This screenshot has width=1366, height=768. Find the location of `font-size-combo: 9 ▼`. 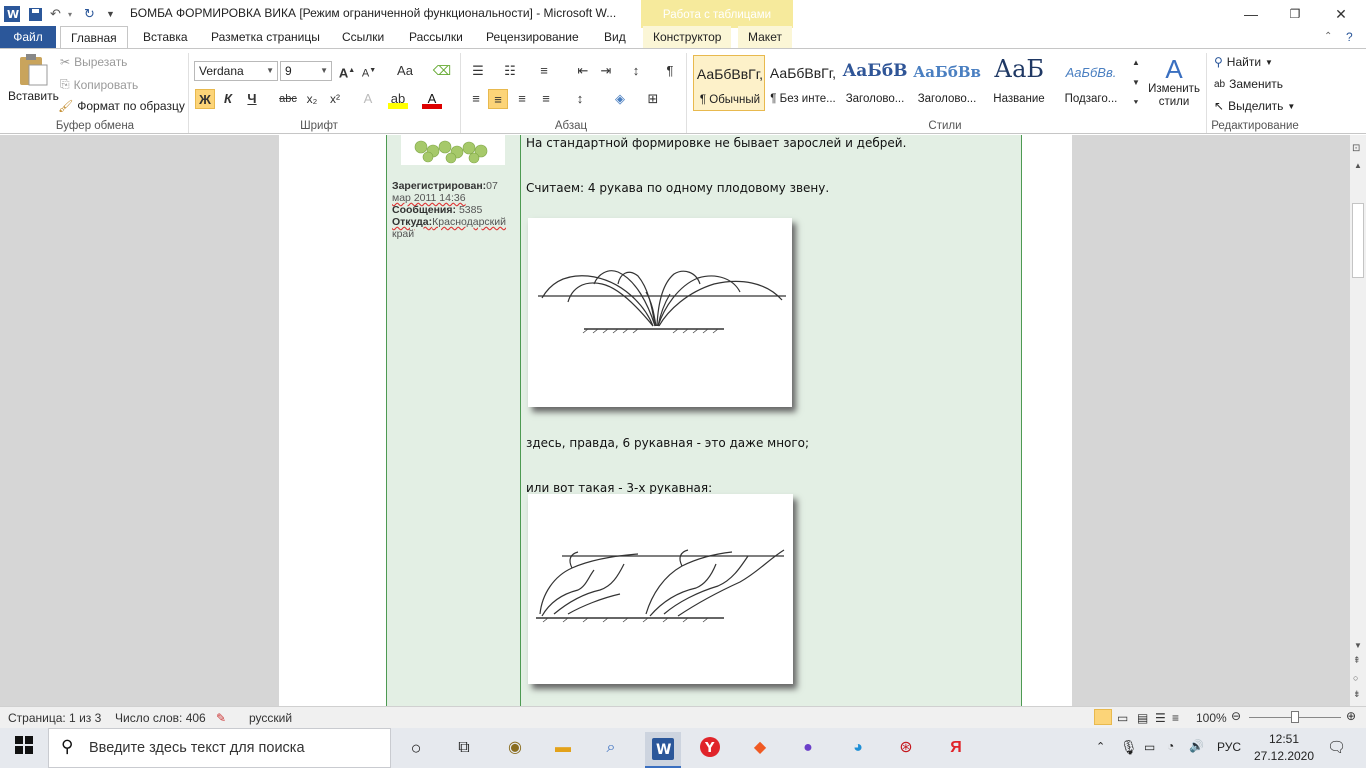

font-size-combo: 9 ▼ is located at coordinates (306, 71).